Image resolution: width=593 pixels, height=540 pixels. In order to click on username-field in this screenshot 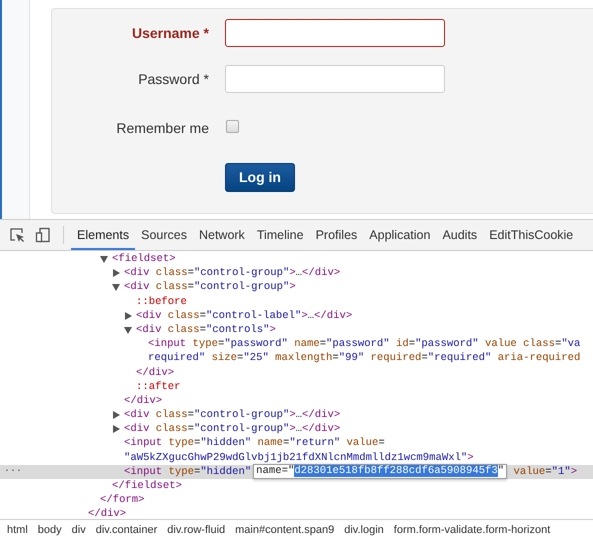, I will do `click(335, 33)`.